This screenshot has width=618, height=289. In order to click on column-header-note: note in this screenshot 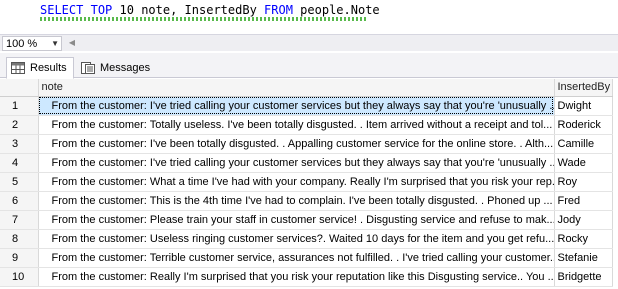, I will do `click(296, 88)`.